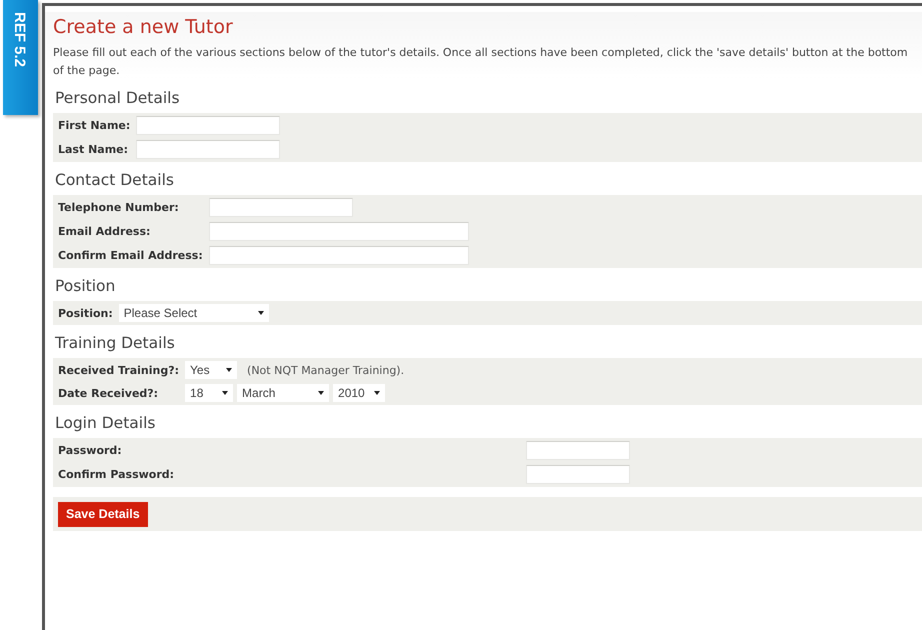 Image resolution: width=922 pixels, height=630 pixels. What do you see at coordinates (103, 514) in the screenshot?
I see `save-button: Save Details` at bounding box center [103, 514].